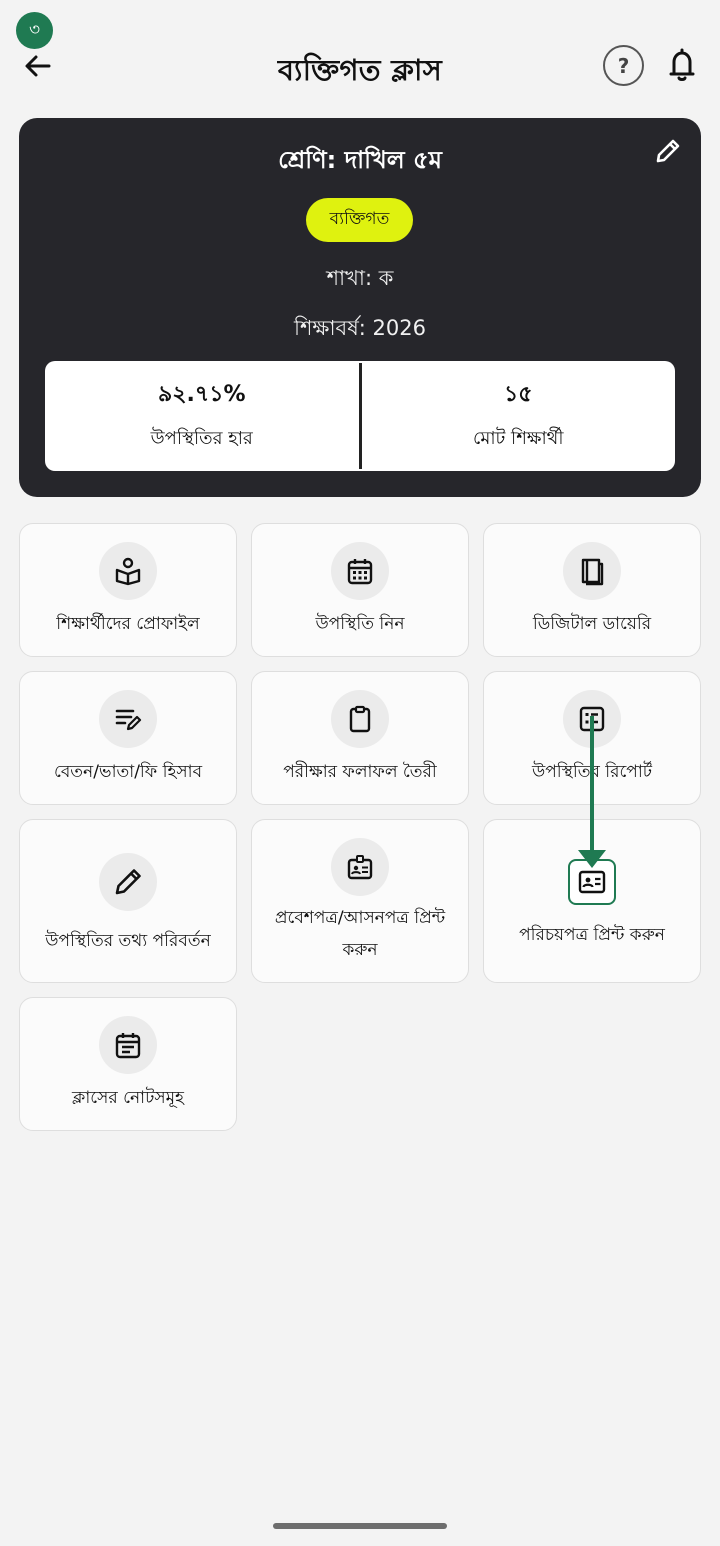 This screenshot has height=1546, width=720. I want to click on menu-tile-student-profiles: শিক্ষার্থীদের প্রোফাইল, so click(128, 590).